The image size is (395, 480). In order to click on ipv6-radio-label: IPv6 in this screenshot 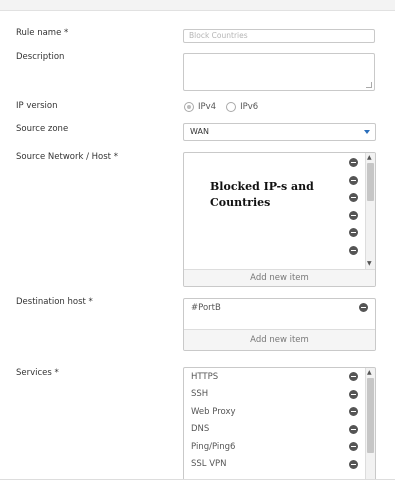, I will do `click(249, 107)`.